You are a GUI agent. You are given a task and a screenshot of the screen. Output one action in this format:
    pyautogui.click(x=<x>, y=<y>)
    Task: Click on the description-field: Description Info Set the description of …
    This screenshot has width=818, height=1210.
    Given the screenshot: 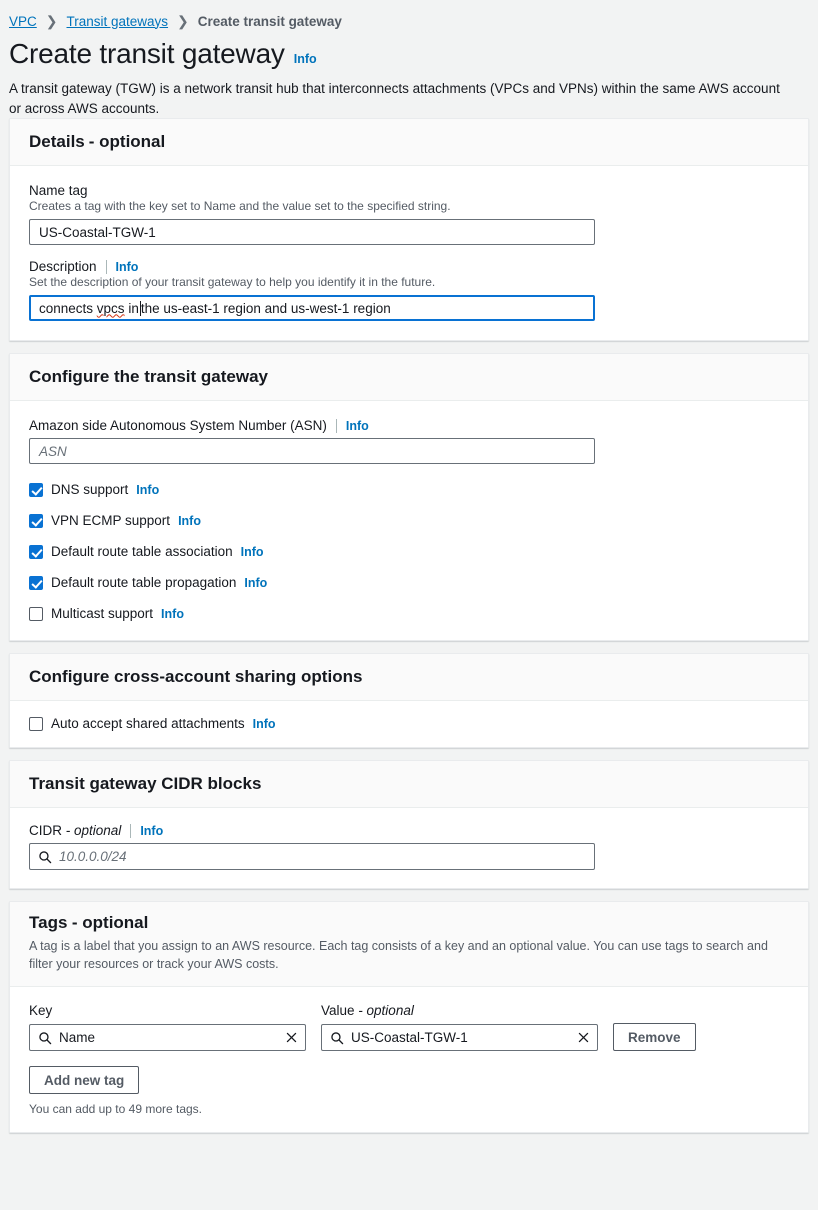 What is the action you would take?
    pyautogui.click(x=409, y=290)
    